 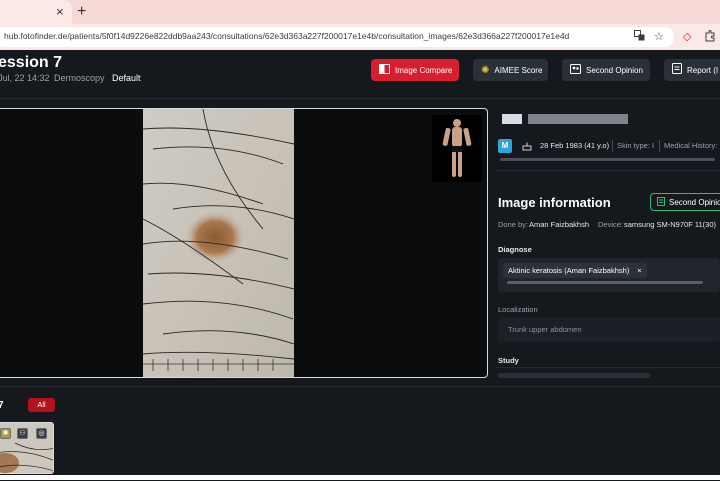 I want to click on report-icon, so click(x=677, y=70).